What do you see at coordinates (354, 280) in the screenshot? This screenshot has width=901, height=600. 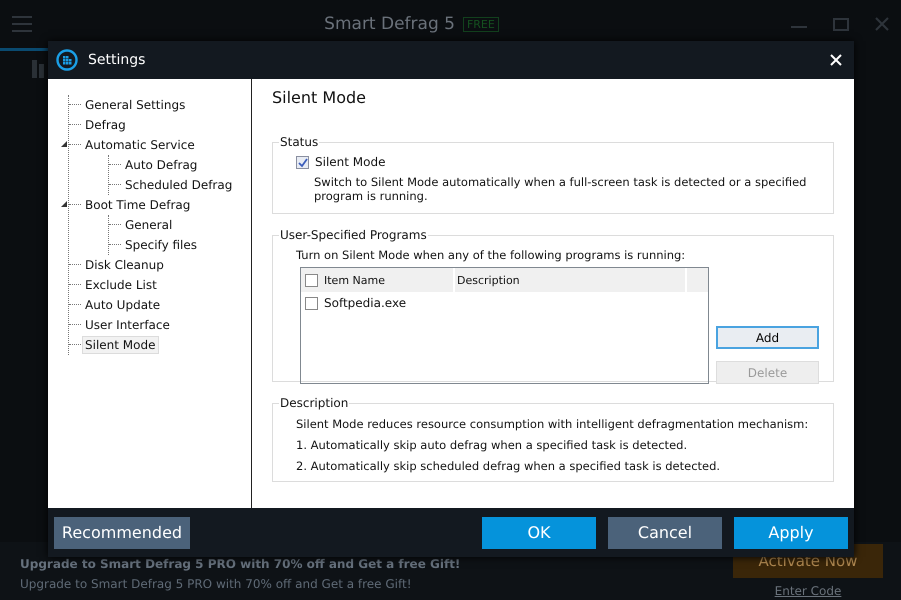 I see `column-header: Item Name` at bounding box center [354, 280].